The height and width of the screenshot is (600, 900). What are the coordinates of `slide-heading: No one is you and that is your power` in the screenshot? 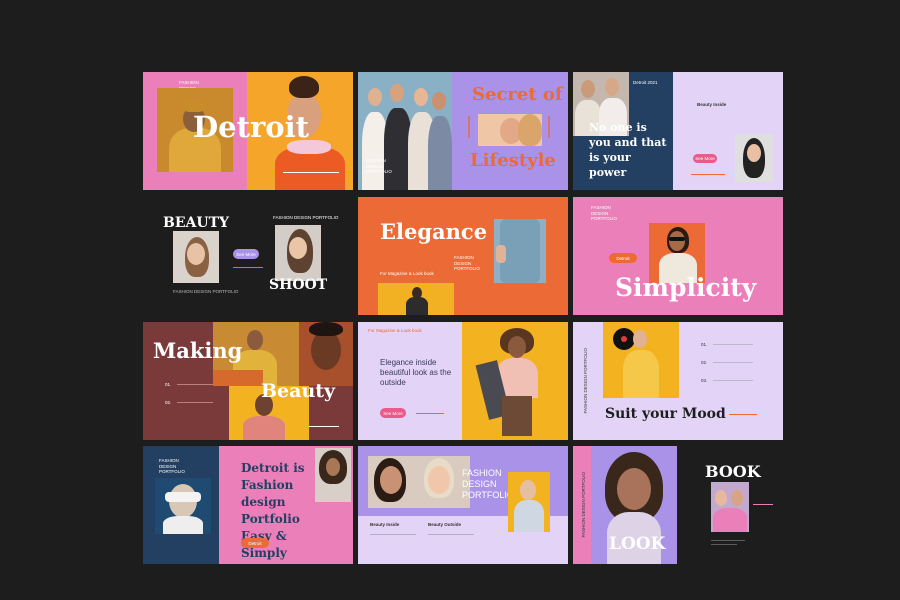 It's located at (628, 150).